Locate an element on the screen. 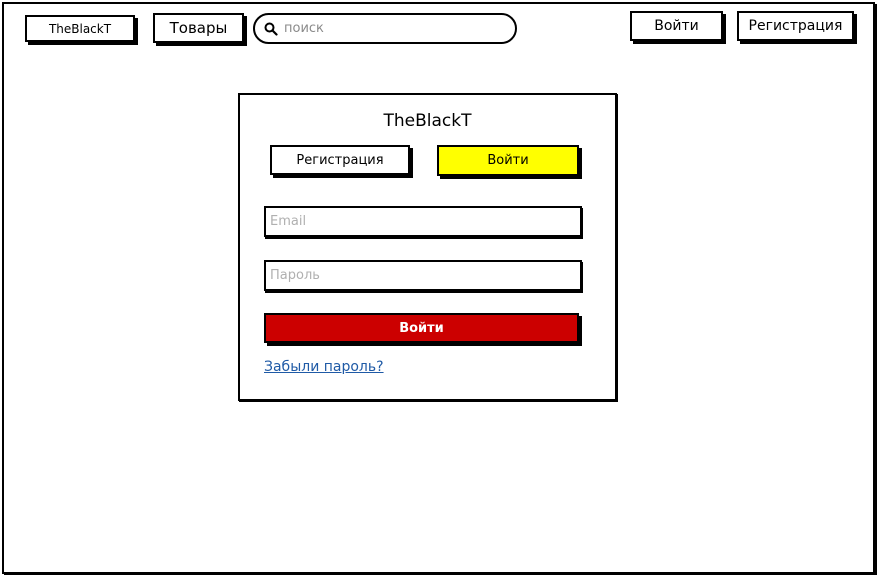 The height and width of the screenshot is (575, 877). header-login-button: Войти is located at coordinates (676, 26).